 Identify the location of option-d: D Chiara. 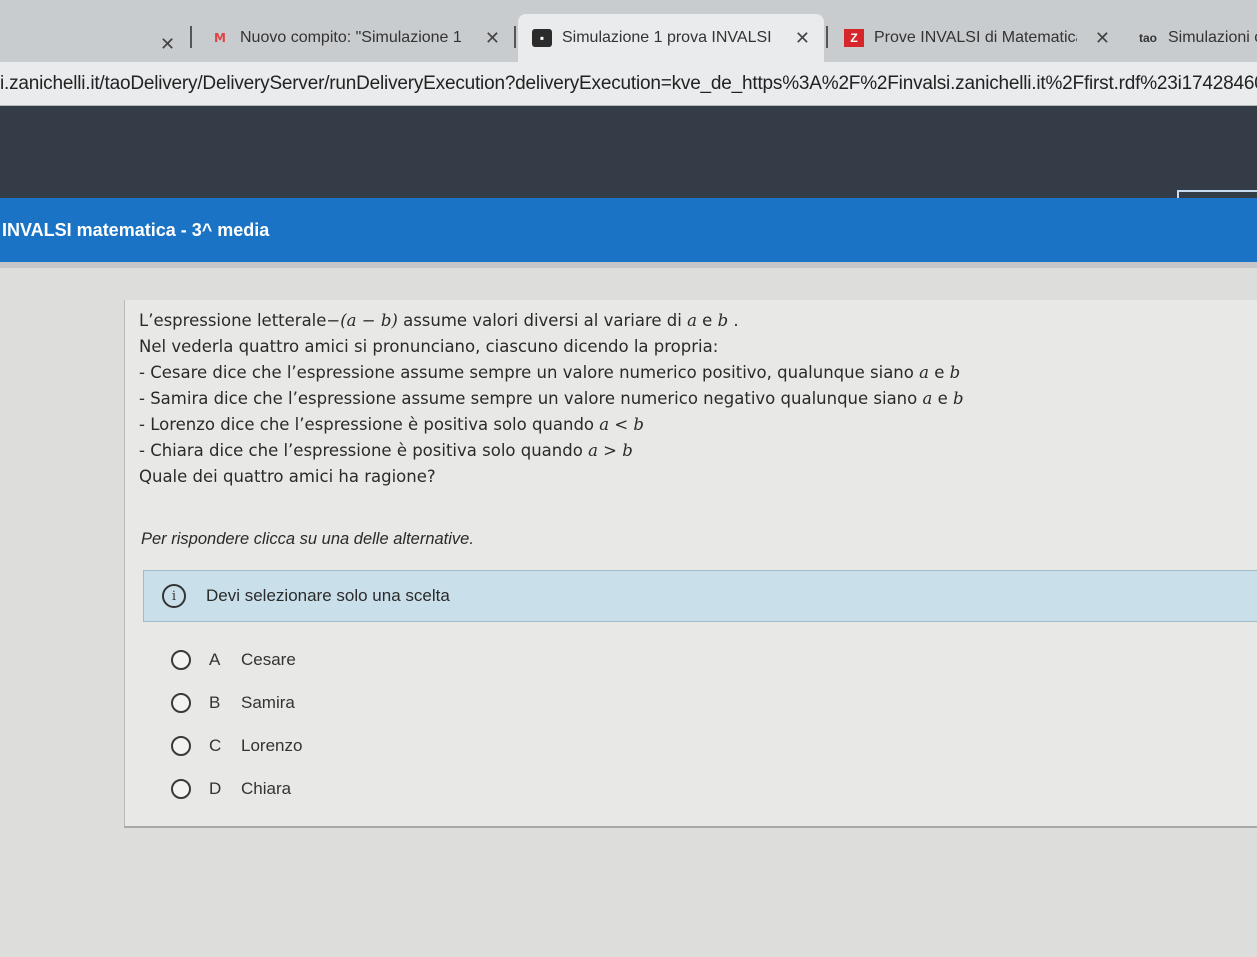
(236, 788).